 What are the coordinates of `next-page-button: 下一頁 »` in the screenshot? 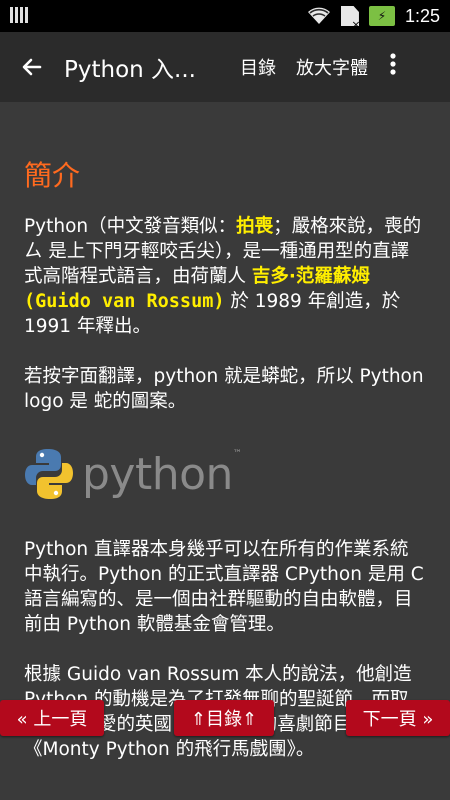 It's located at (398, 718).